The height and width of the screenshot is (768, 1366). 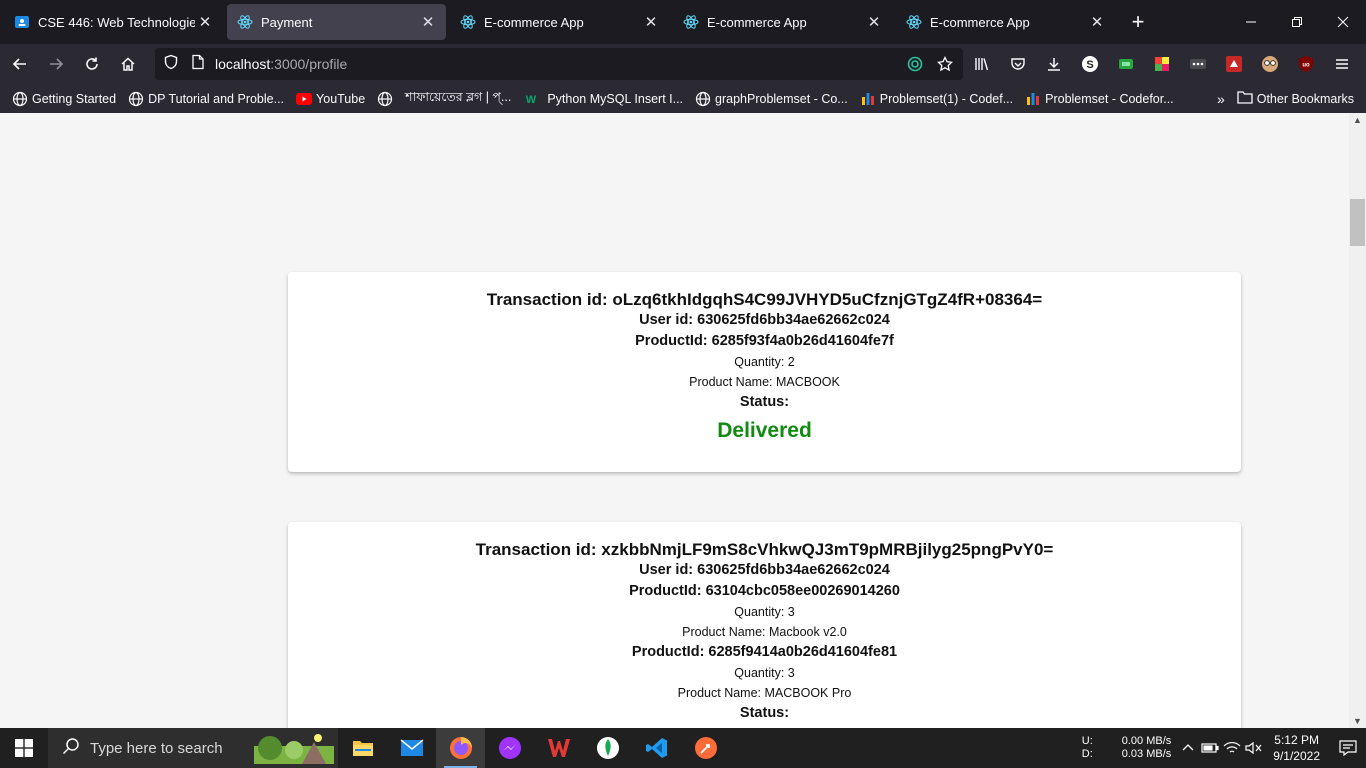 I want to click on scroll-down-icon: ▼, so click(x=1357, y=721).